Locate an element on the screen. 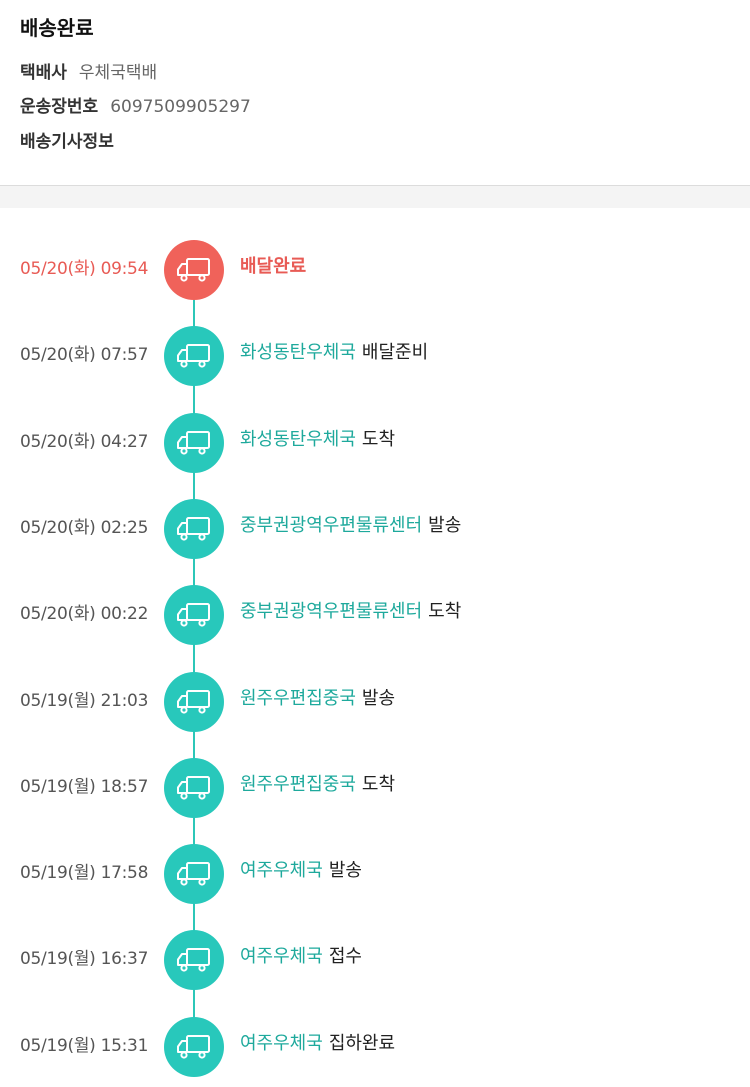 The height and width of the screenshot is (1087, 750). courier-label: 택배사 is located at coordinates (43, 73).